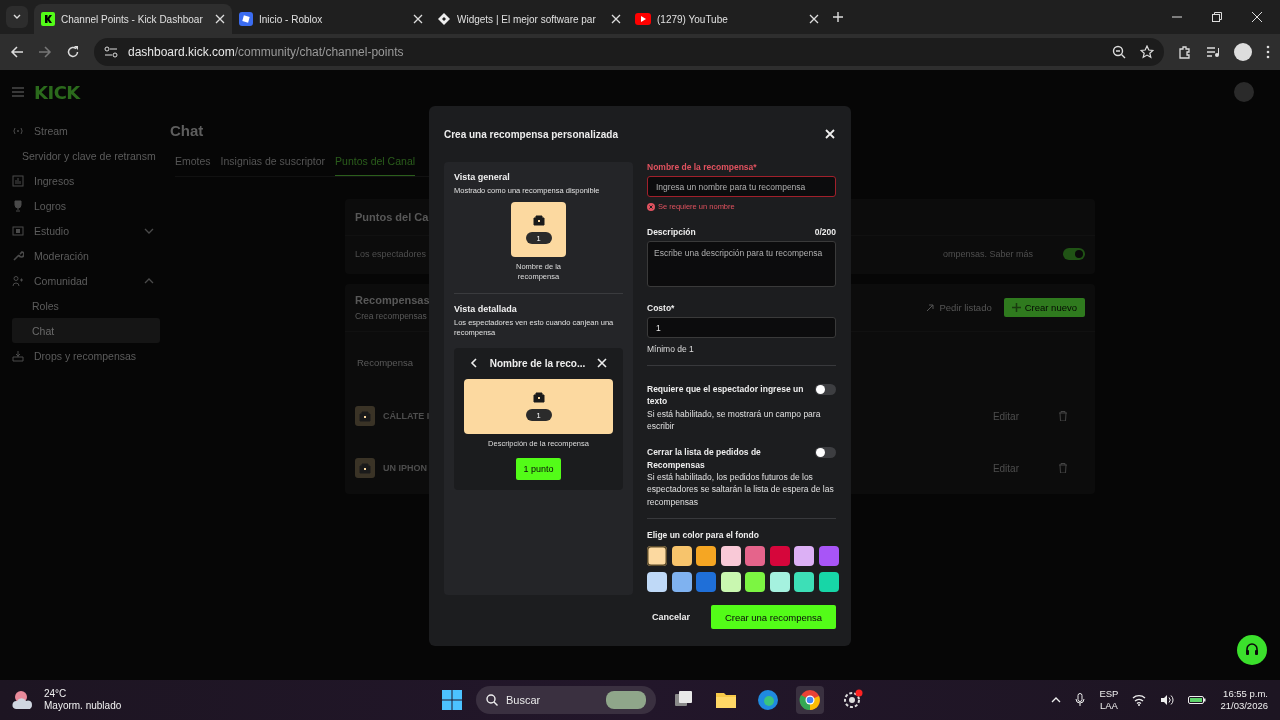 The width and height of the screenshot is (1280, 720). What do you see at coordinates (1244, 700) in the screenshot?
I see `clock: 16:55 p.m. 21/03/2026` at bounding box center [1244, 700].